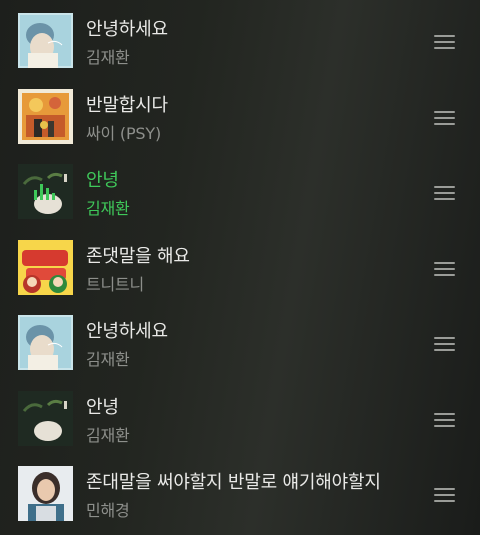 This screenshot has width=480, height=535. What do you see at coordinates (108, 510) in the screenshot?
I see `track-artist: 민해경` at bounding box center [108, 510].